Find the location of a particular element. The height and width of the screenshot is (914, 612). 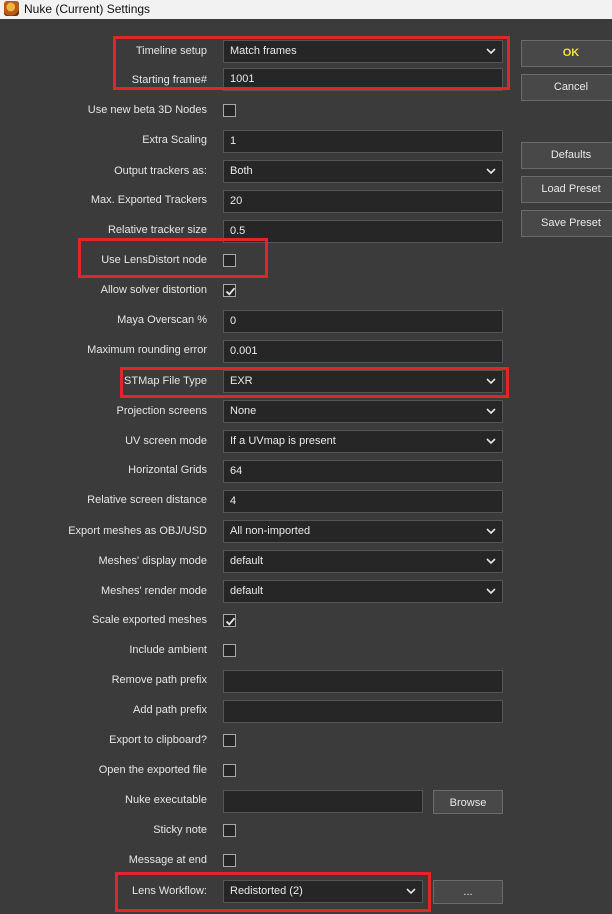

load-preset-button: Load Preset is located at coordinates (566, 189).